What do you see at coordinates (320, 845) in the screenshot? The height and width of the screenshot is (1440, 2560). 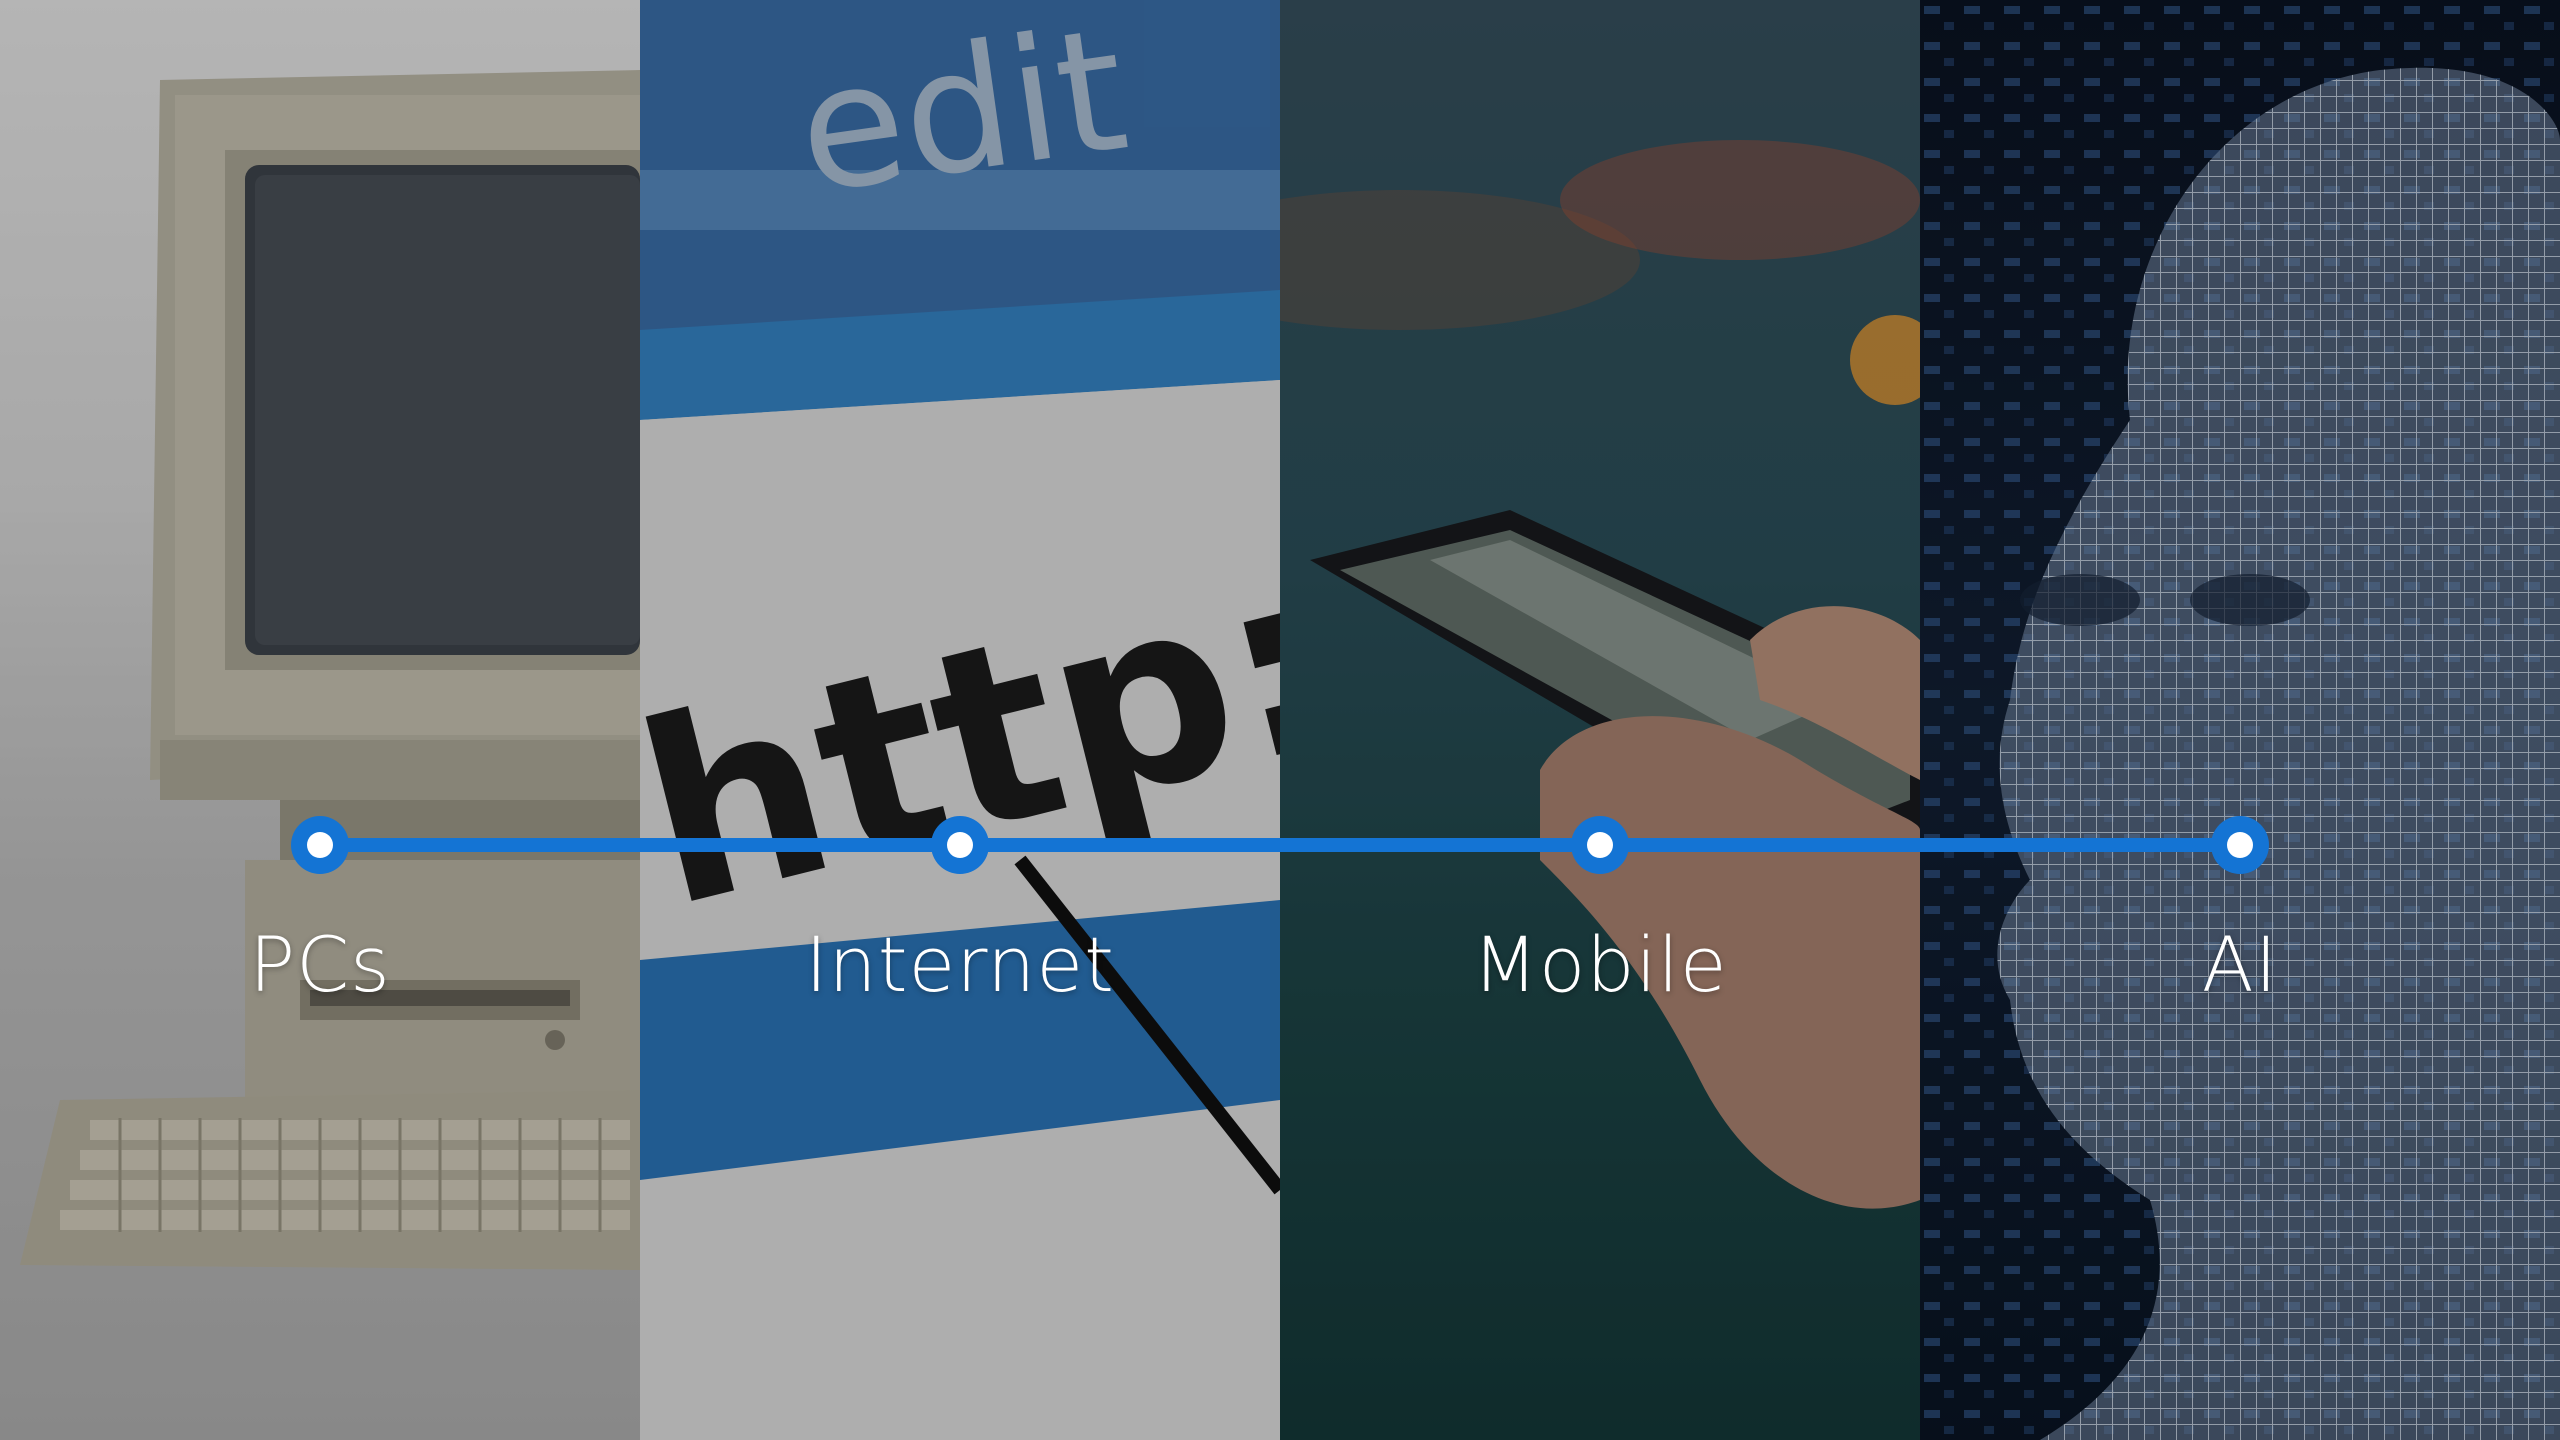 I see `milestone-dot-pcs` at bounding box center [320, 845].